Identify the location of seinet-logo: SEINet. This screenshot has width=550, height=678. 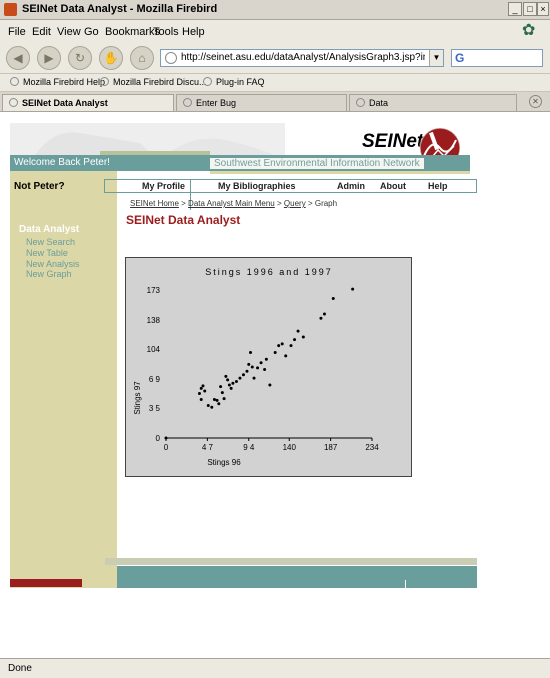
(392, 142).